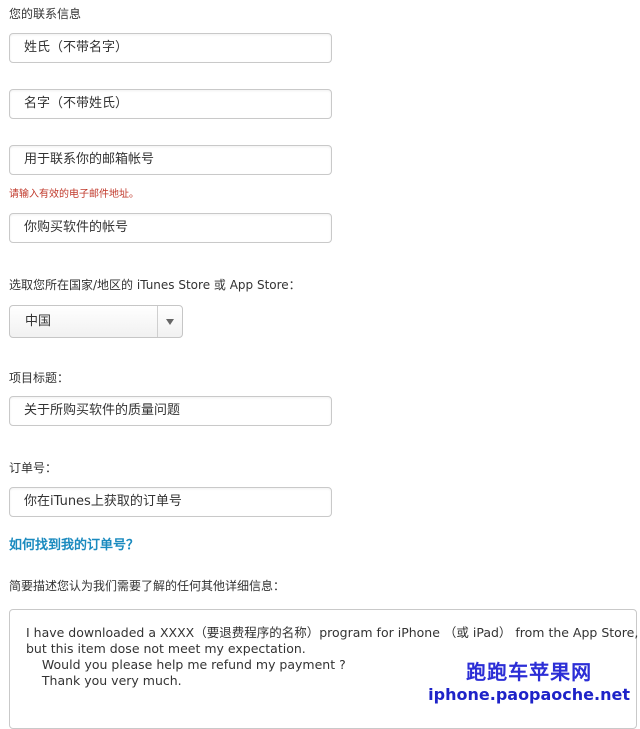 The image size is (640, 729). I want to click on order-number-field: 你在iTunes上获取的订单号, so click(170, 502).